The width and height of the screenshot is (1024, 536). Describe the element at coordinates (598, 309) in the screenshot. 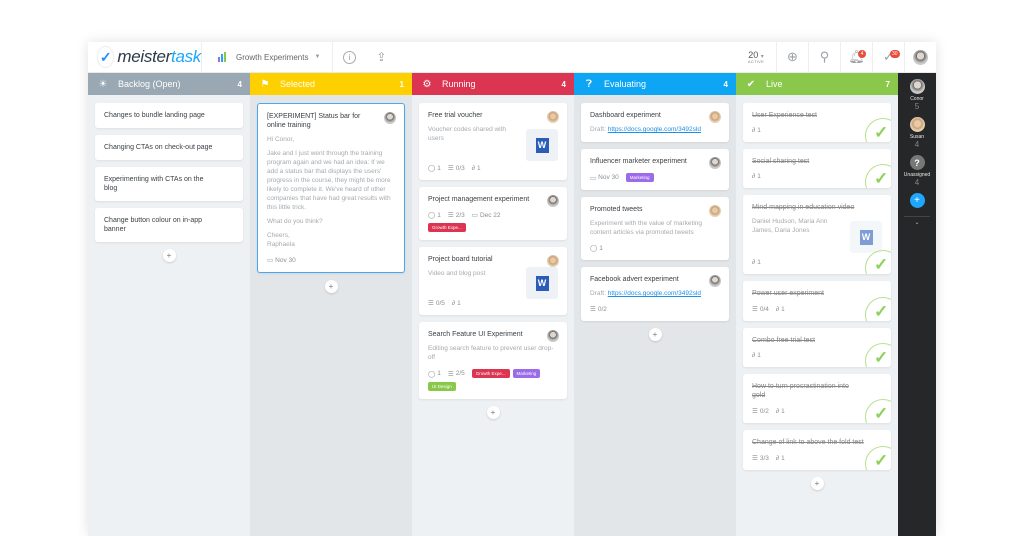

I see `checklist-count: ☰ 0/2` at that location.